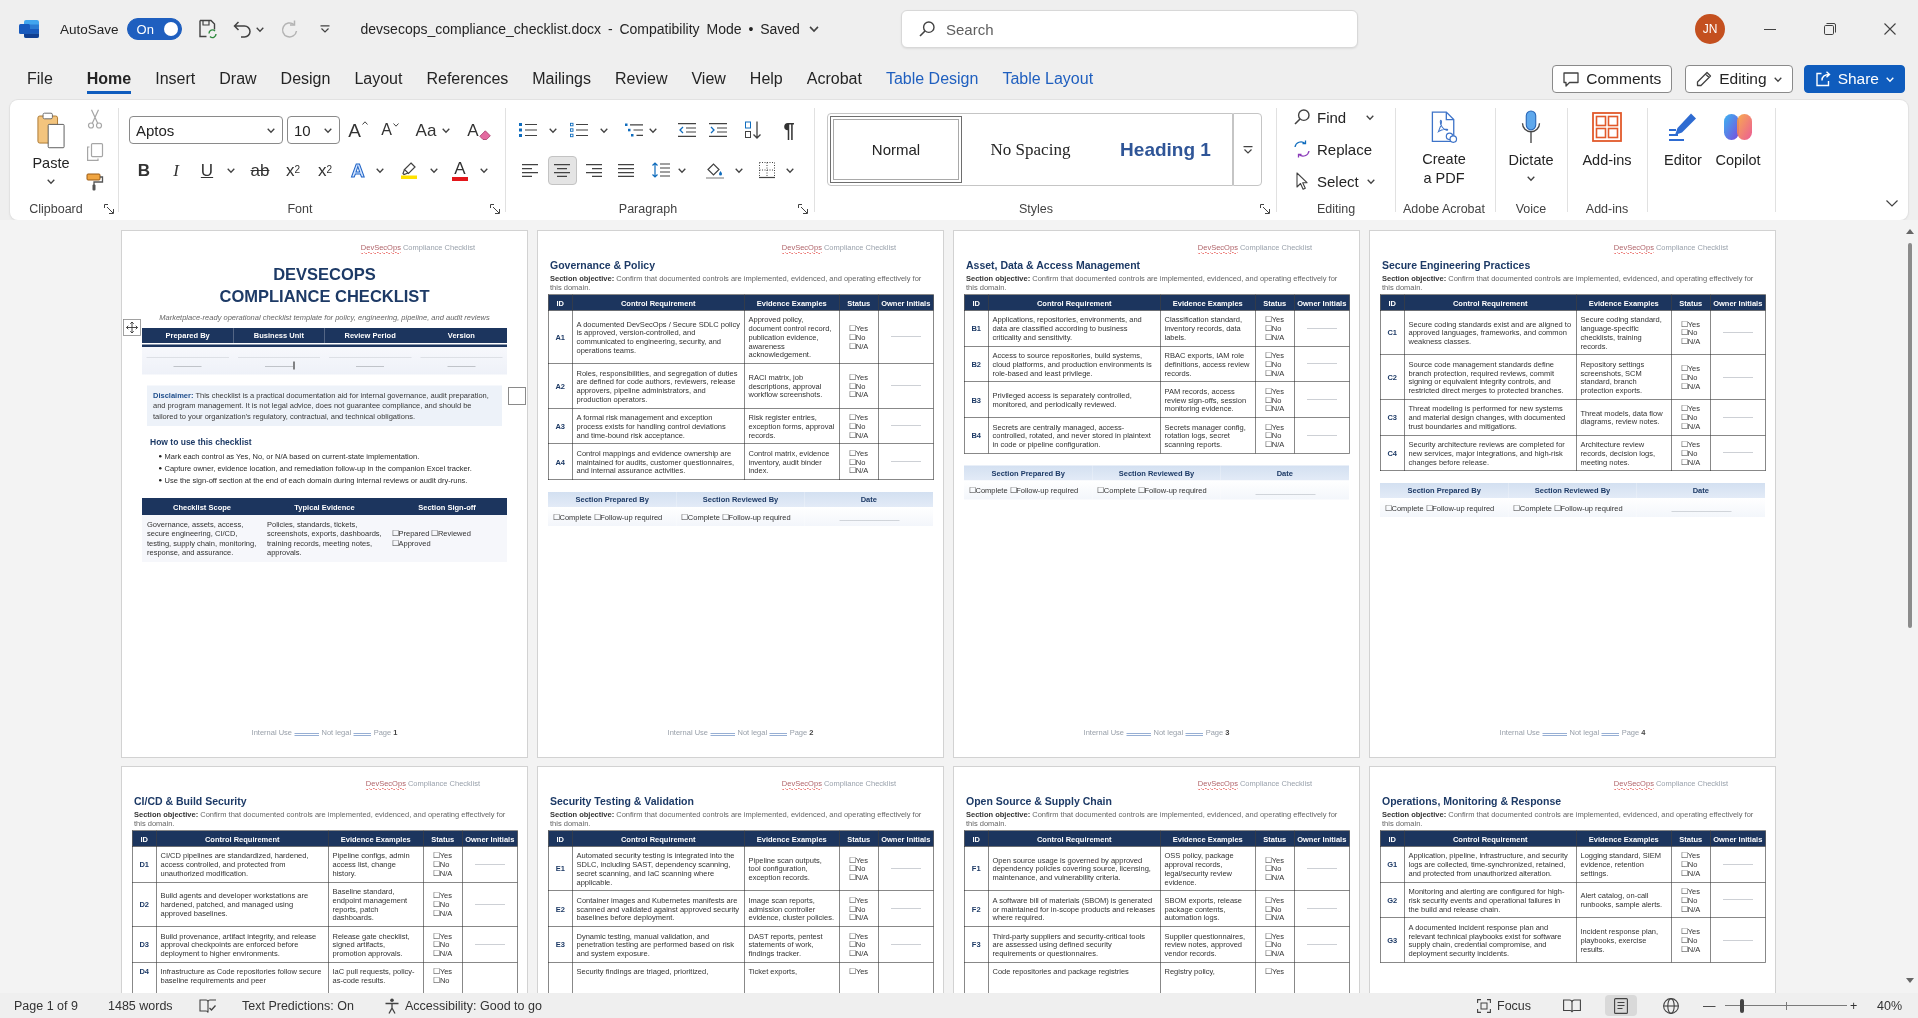 The image size is (1918, 1018). Describe the element at coordinates (561, 79) in the screenshot. I see `menu-tab: Mailings` at that location.